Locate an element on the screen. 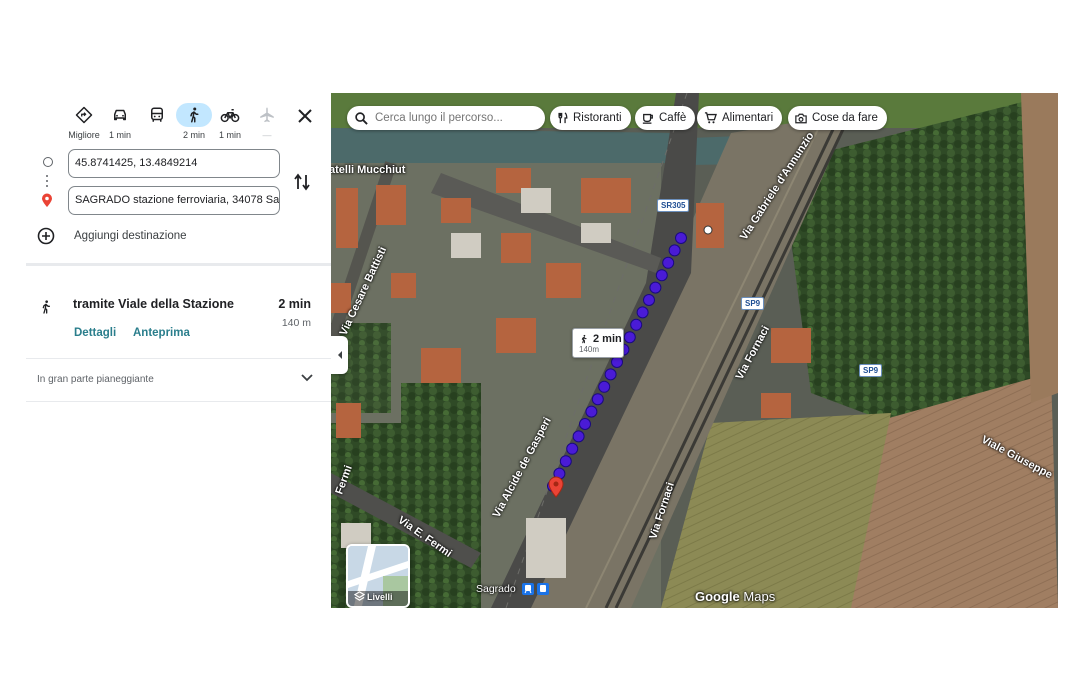 The width and height of the screenshot is (1080, 675). chip-coffee: Caffè is located at coordinates (665, 118).